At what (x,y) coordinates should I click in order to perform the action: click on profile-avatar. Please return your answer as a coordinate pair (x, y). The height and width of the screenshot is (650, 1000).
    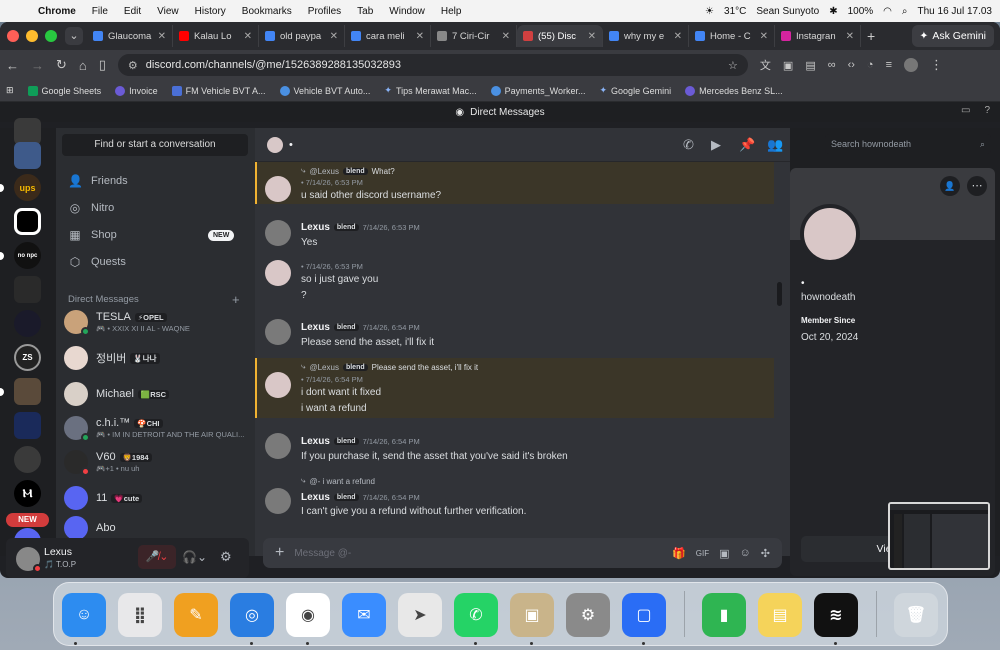
    Looking at the image, I should click on (910, 65).